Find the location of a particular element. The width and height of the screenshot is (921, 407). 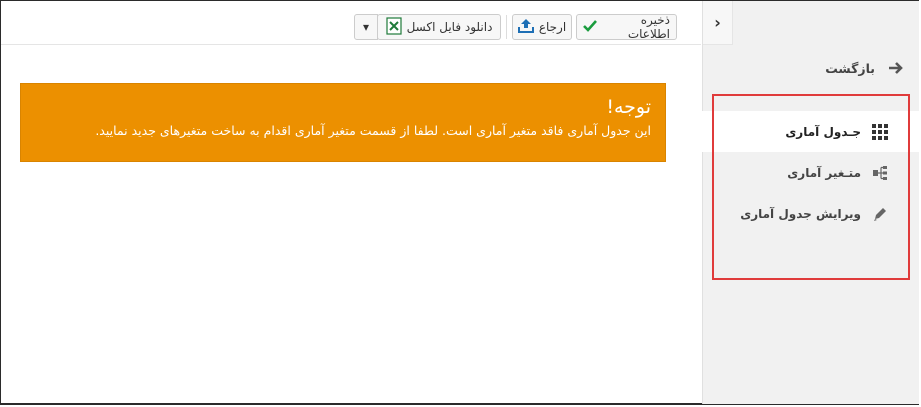

sidebar-item-label: جـدول آماری is located at coordinates (823, 131).